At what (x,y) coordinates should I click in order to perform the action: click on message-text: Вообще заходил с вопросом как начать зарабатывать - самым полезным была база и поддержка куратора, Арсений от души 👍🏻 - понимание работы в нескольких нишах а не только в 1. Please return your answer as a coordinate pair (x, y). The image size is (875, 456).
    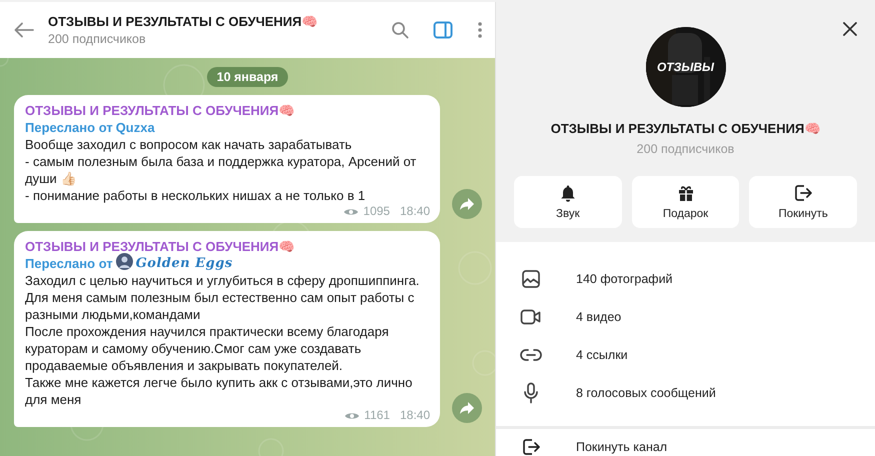
    Looking at the image, I should click on (221, 170).